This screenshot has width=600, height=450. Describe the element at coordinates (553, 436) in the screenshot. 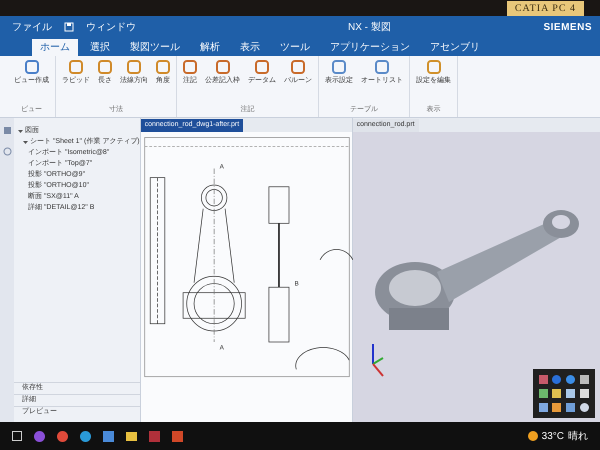

I see `temperature: 33°C` at that location.